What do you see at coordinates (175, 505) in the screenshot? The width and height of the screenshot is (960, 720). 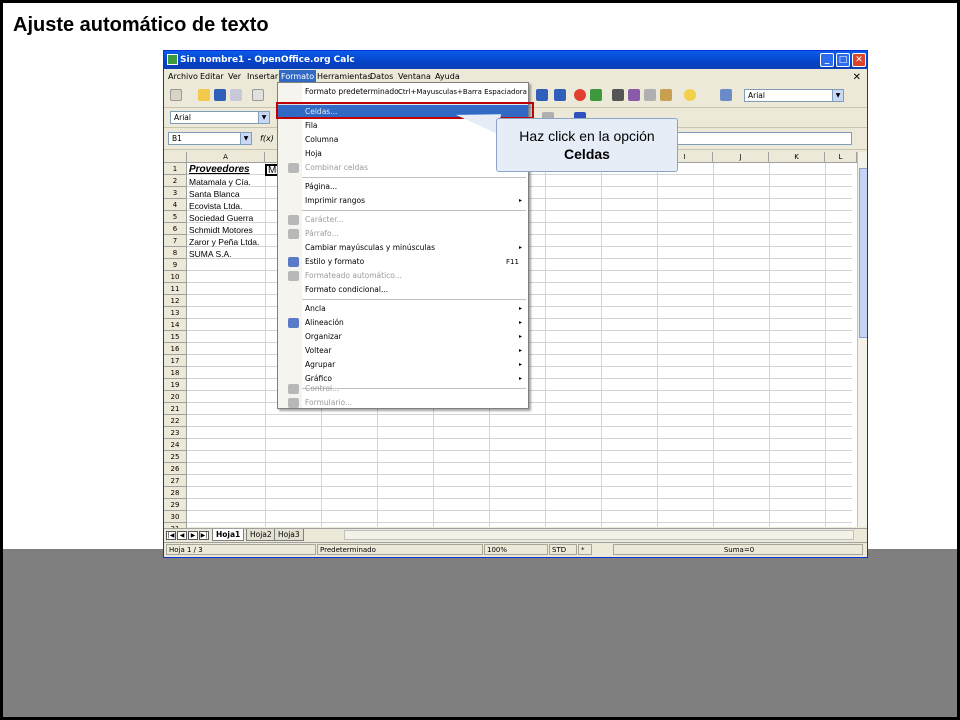 I see `row-header: 29` at bounding box center [175, 505].